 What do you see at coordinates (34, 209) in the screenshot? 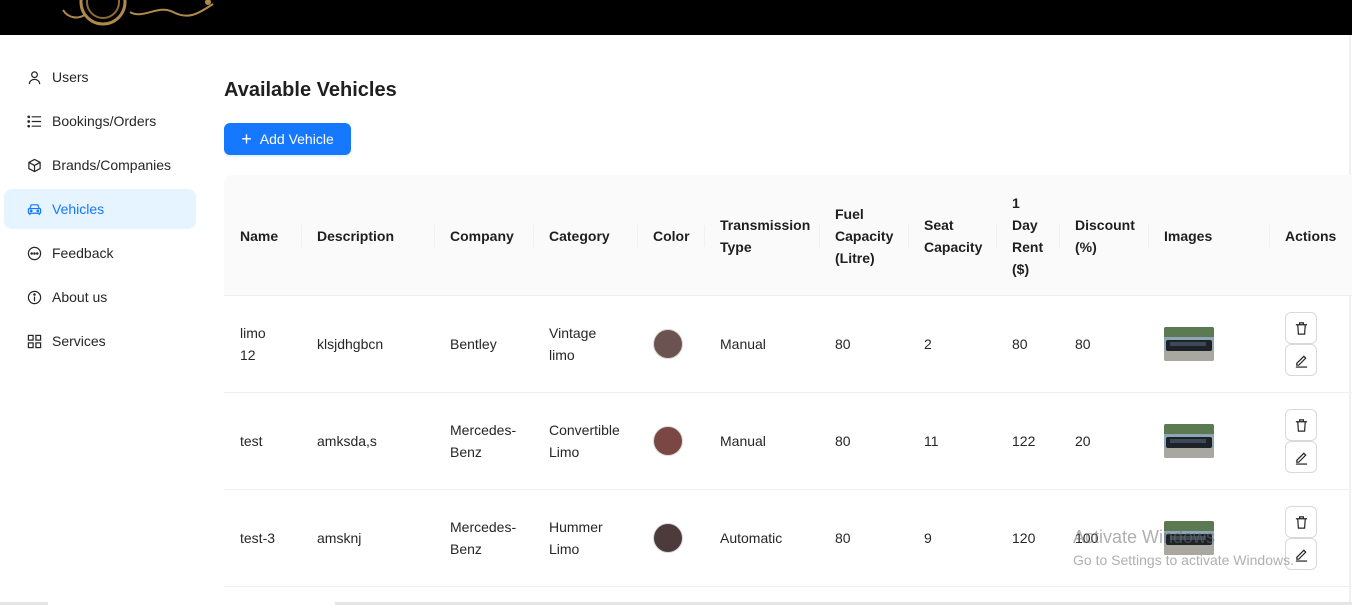
I see `car-icon` at bounding box center [34, 209].